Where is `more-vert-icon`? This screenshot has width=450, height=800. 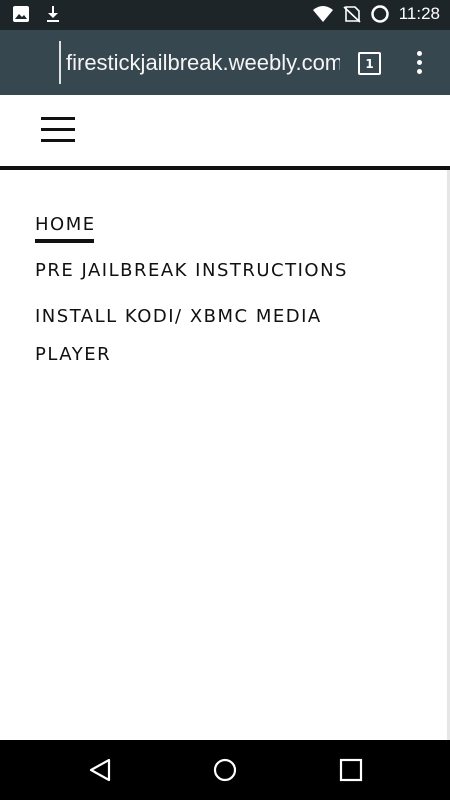 more-vert-icon is located at coordinates (419, 63).